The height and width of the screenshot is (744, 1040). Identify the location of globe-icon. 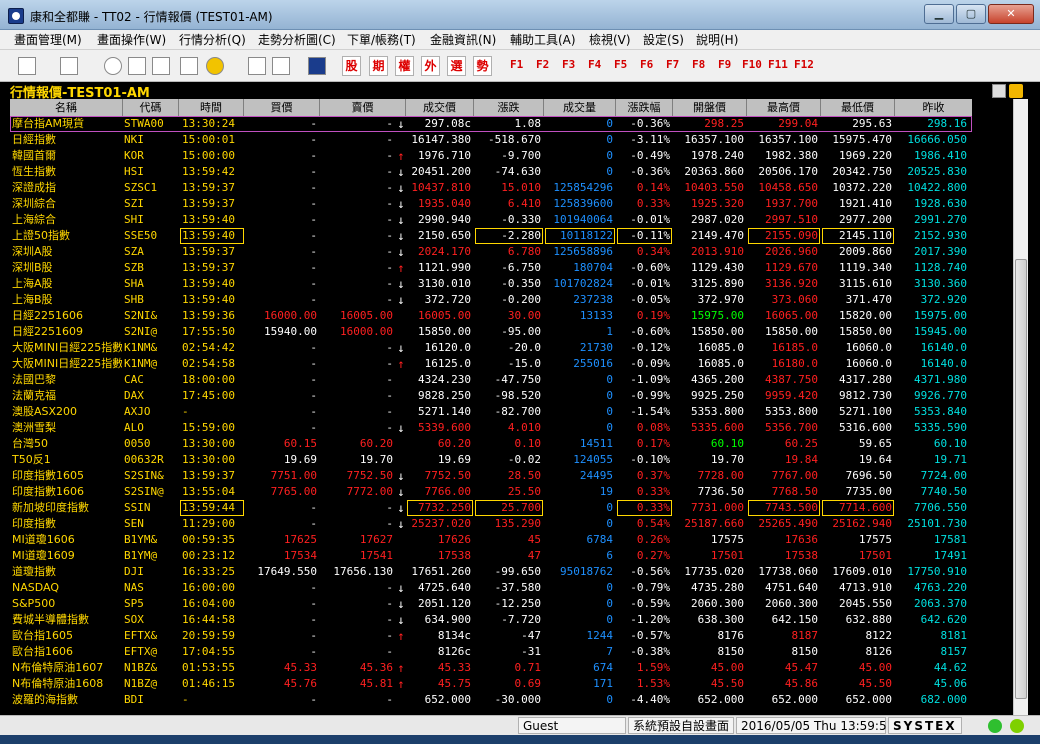
(215, 66).